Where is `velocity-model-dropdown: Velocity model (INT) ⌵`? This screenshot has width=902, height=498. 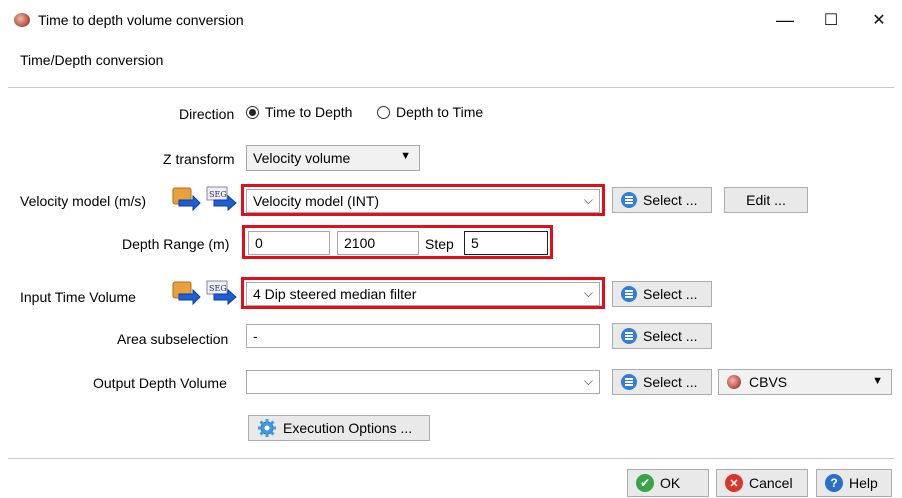 velocity-model-dropdown: Velocity model (INT) ⌵ is located at coordinates (423, 201).